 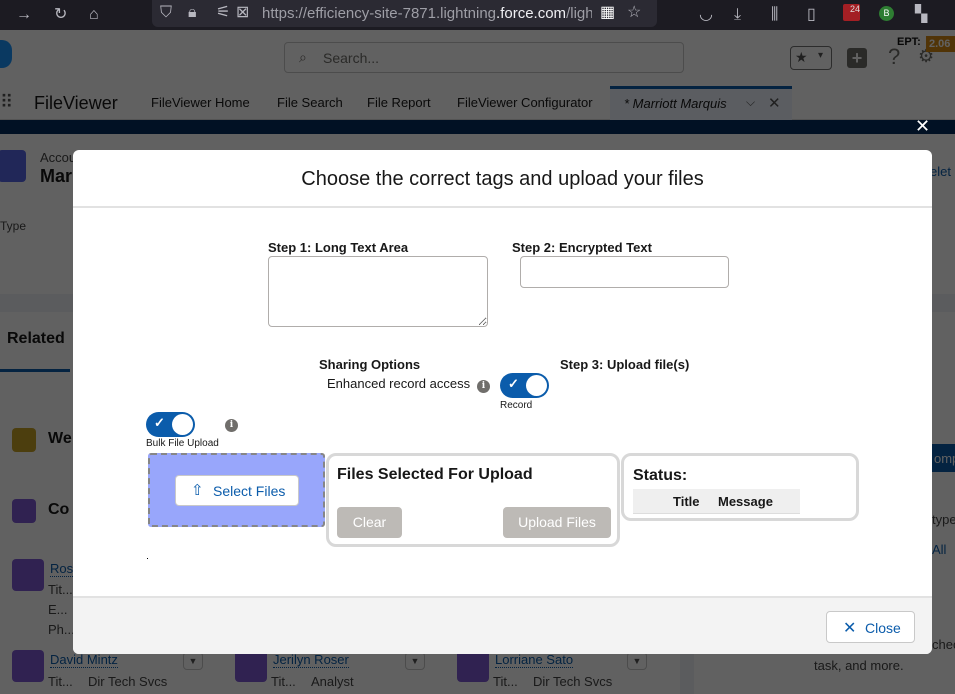 I want to click on step2-label: Step 2: Encrypted Text, so click(x=582, y=247).